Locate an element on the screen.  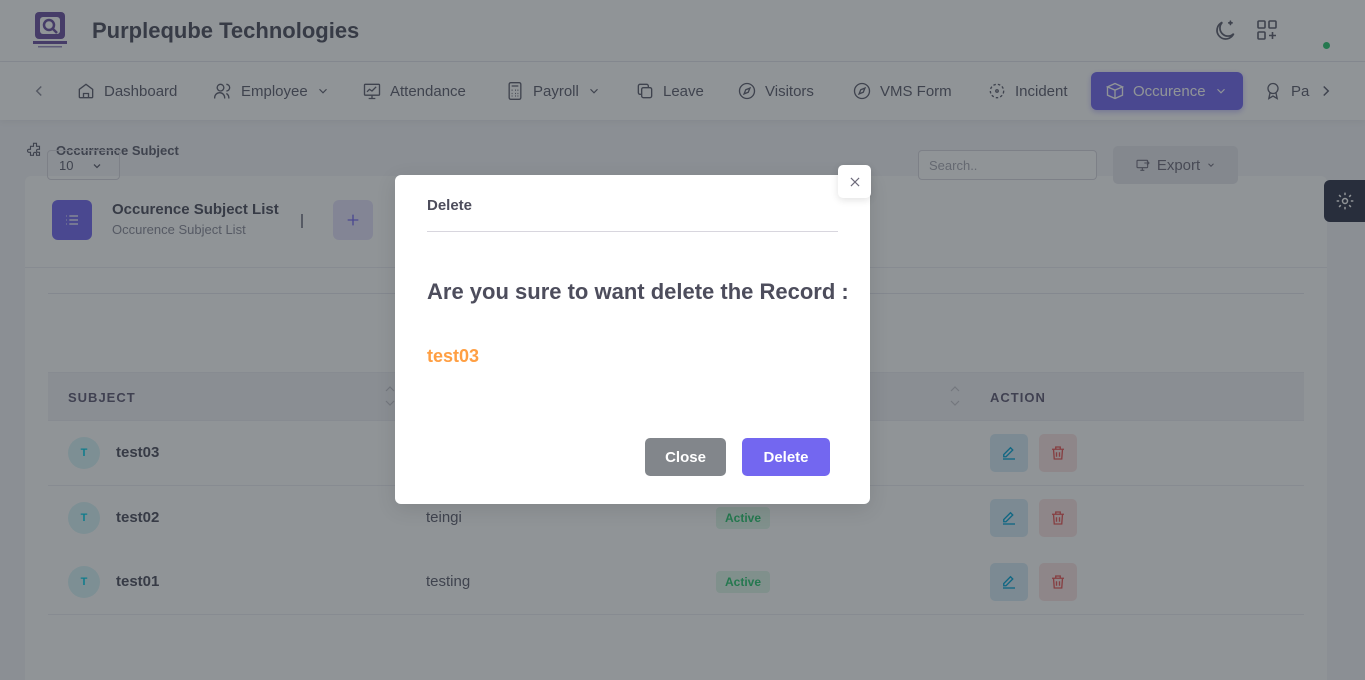
close-button: Close is located at coordinates (685, 457).